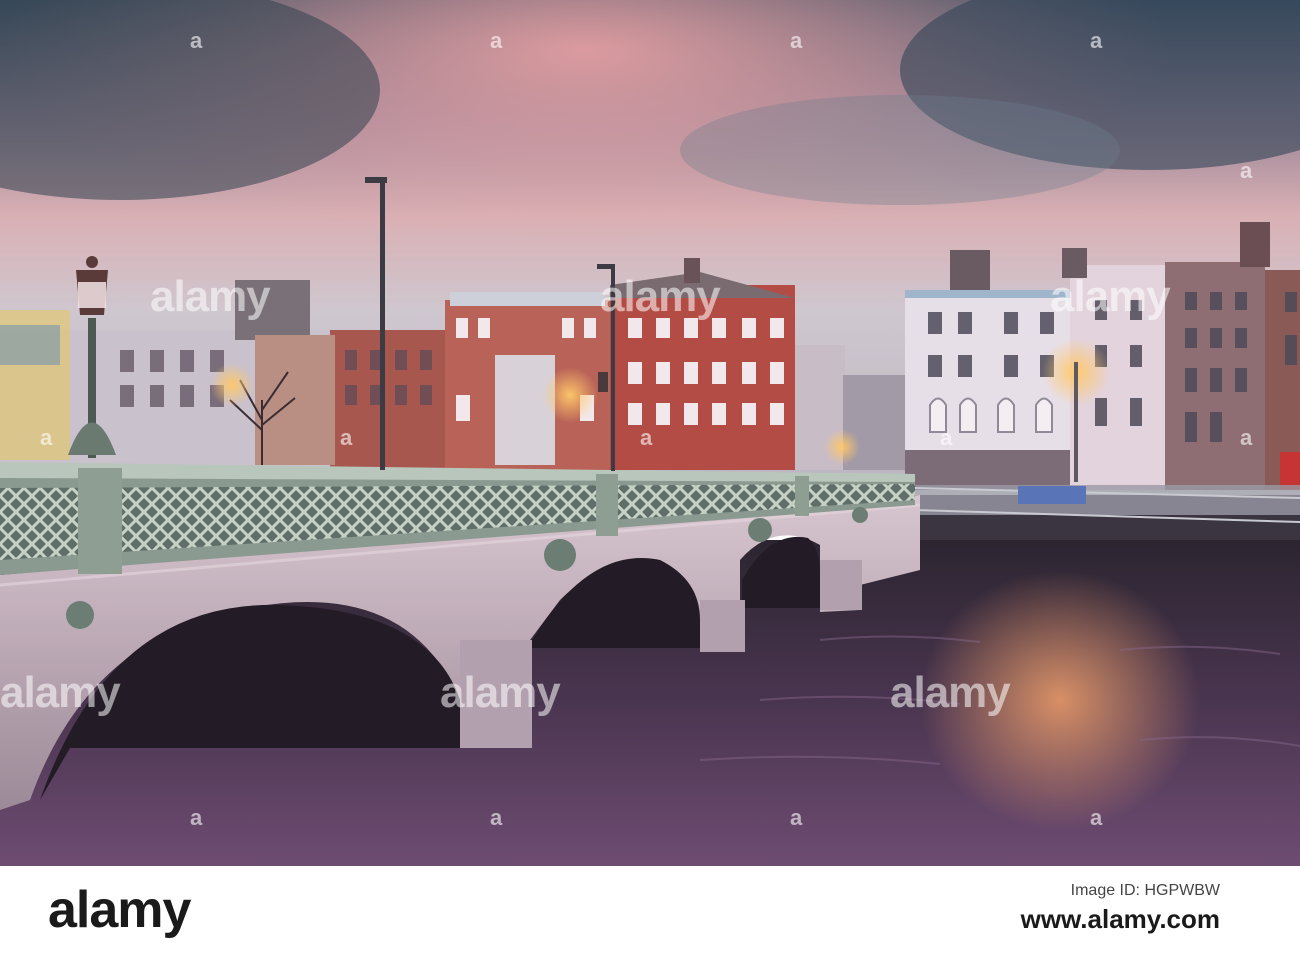 The image size is (1300, 956). I want to click on image-id-block: Image ID: HGPWBW www.alamy.com, so click(1120, 908).